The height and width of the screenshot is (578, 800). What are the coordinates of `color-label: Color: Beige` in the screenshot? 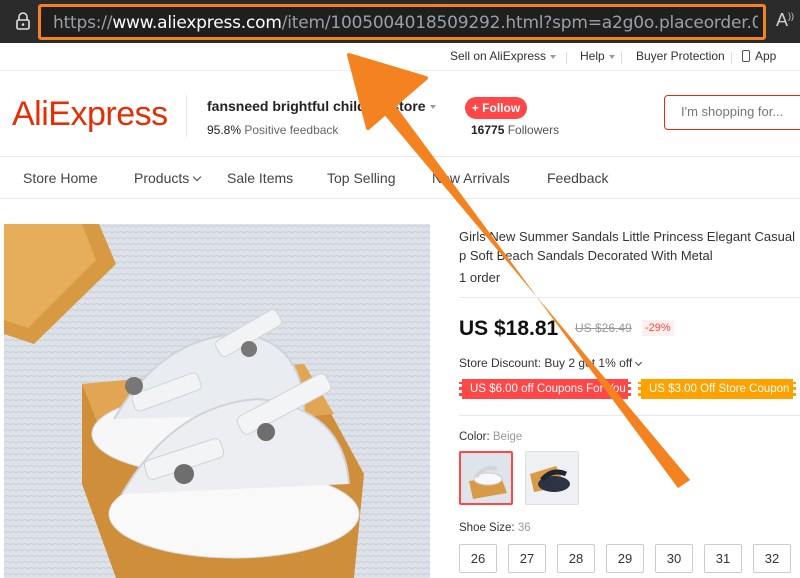 It's located at (491, 437).